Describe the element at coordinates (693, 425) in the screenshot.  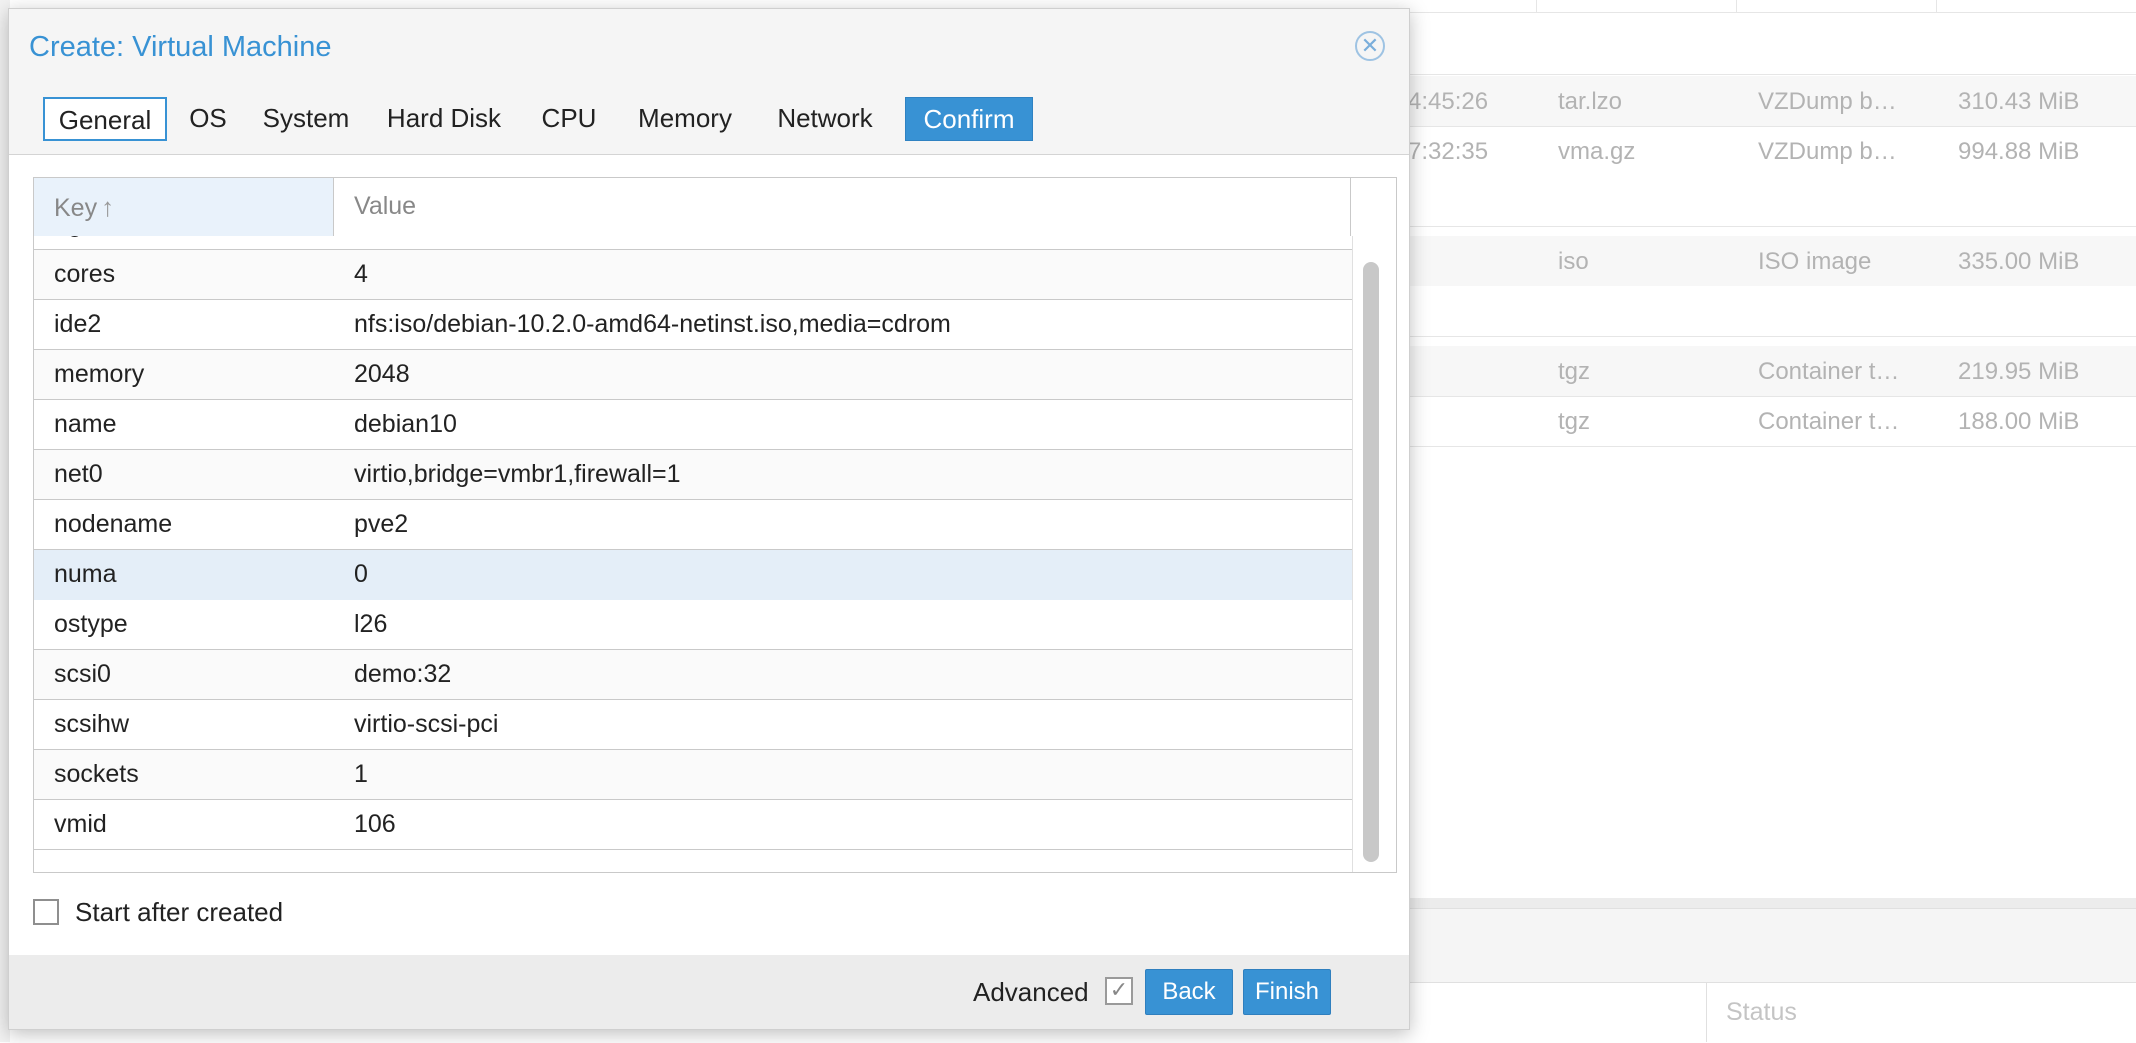
I see `table-row: name debian10` at that location.